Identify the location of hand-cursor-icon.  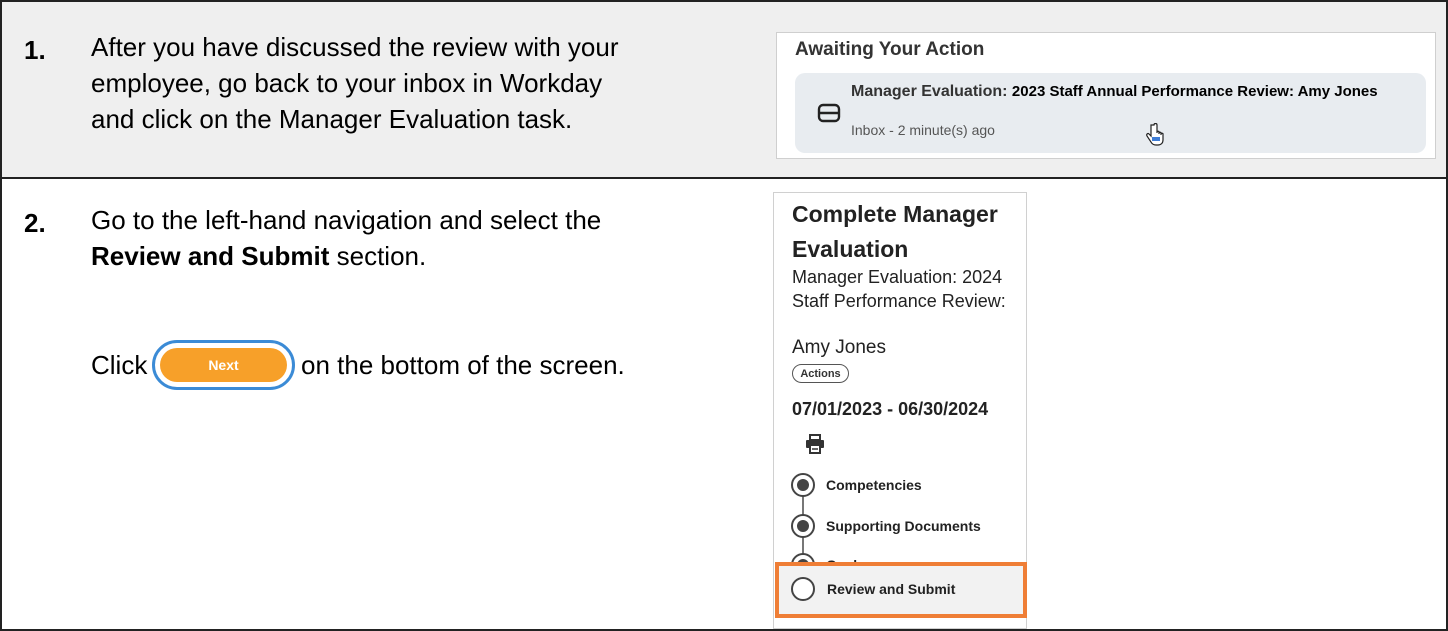
(1155, 134).